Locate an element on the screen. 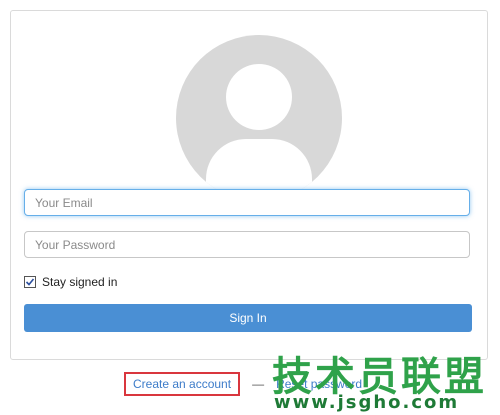 The height and width of the screenshot is (415, 500). avatar-head is located at coordinates (259, 97).